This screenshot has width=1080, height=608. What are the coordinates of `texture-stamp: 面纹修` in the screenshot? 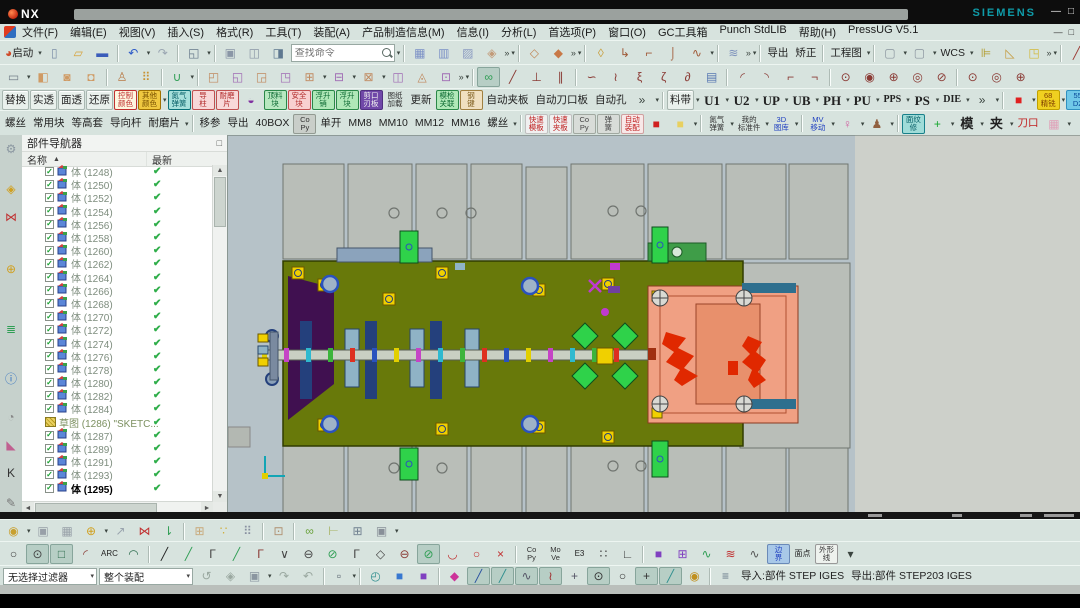 It's located at (913, 123).